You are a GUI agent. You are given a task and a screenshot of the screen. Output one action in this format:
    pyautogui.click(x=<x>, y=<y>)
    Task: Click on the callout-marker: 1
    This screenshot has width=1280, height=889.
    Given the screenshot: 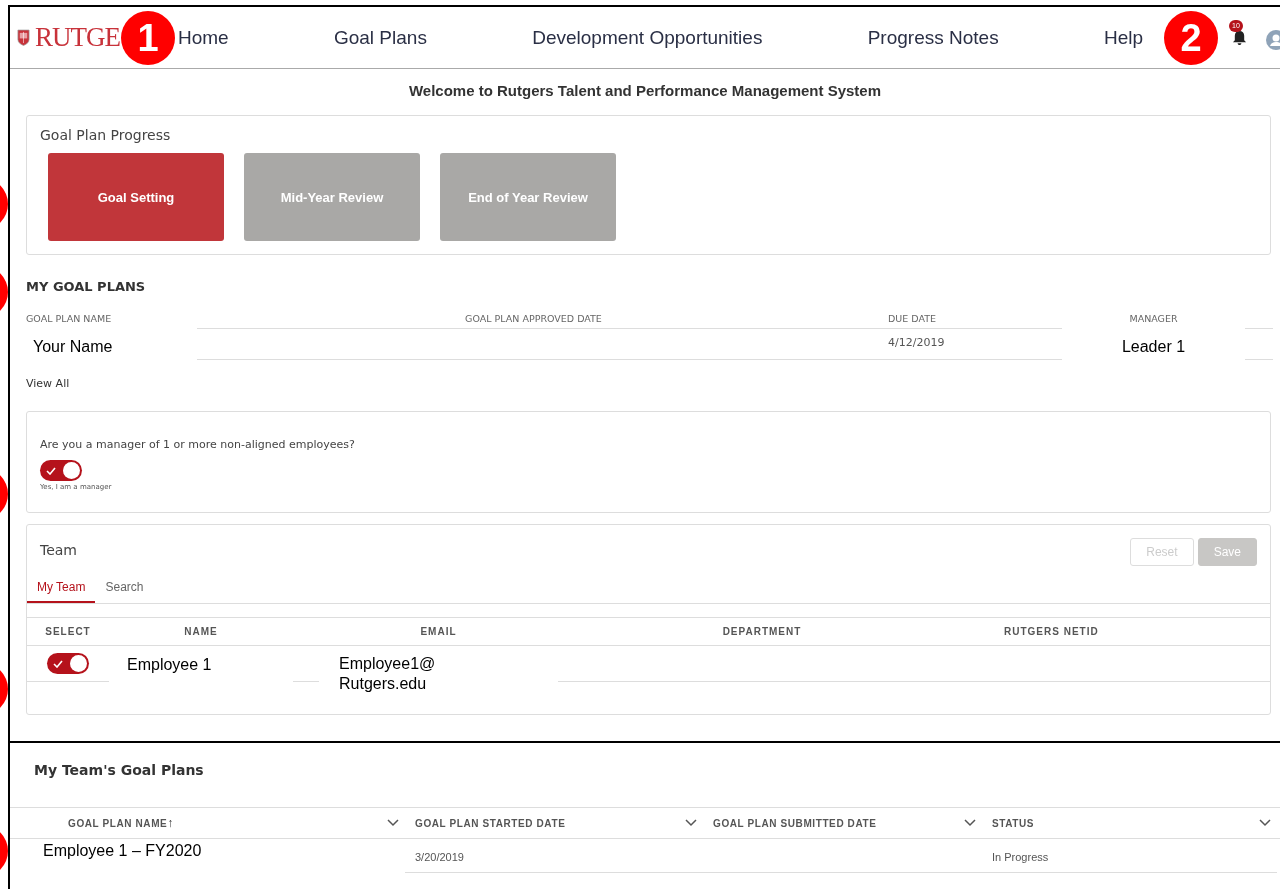 What is the action you would take?
    pyautogui.click(x=148, y=38)
    